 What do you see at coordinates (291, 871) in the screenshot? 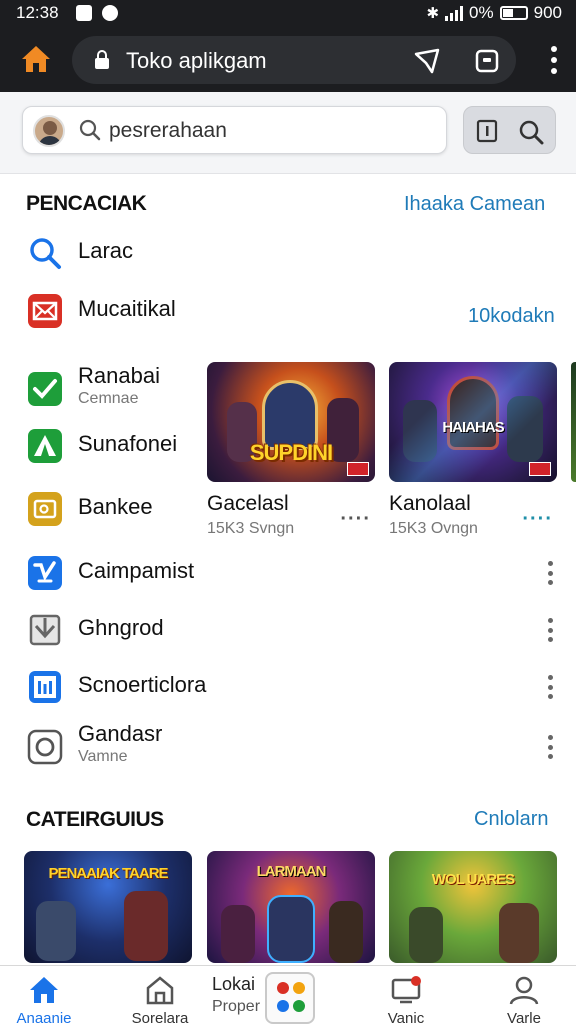
I see `category-logo: LARMAAN` at bounding box center [291, 871].